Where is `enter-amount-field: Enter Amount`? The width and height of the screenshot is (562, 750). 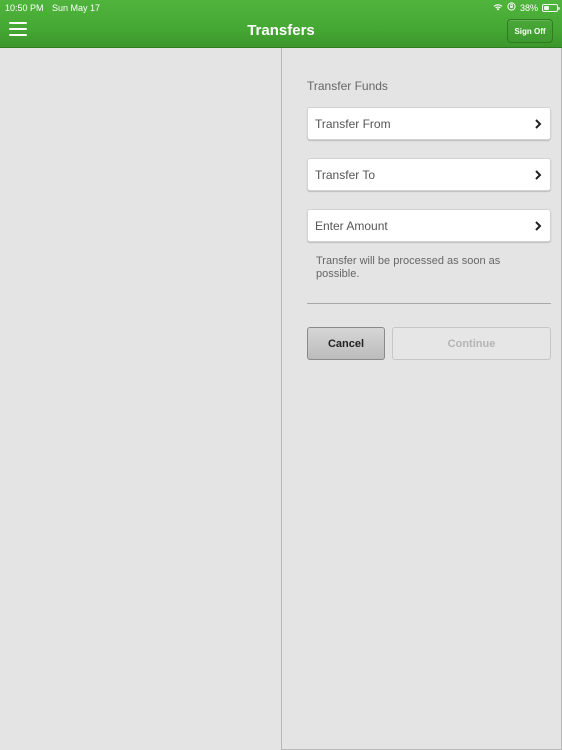 enter-amount-field: Enter Amount is located at coordinates (429, 225).